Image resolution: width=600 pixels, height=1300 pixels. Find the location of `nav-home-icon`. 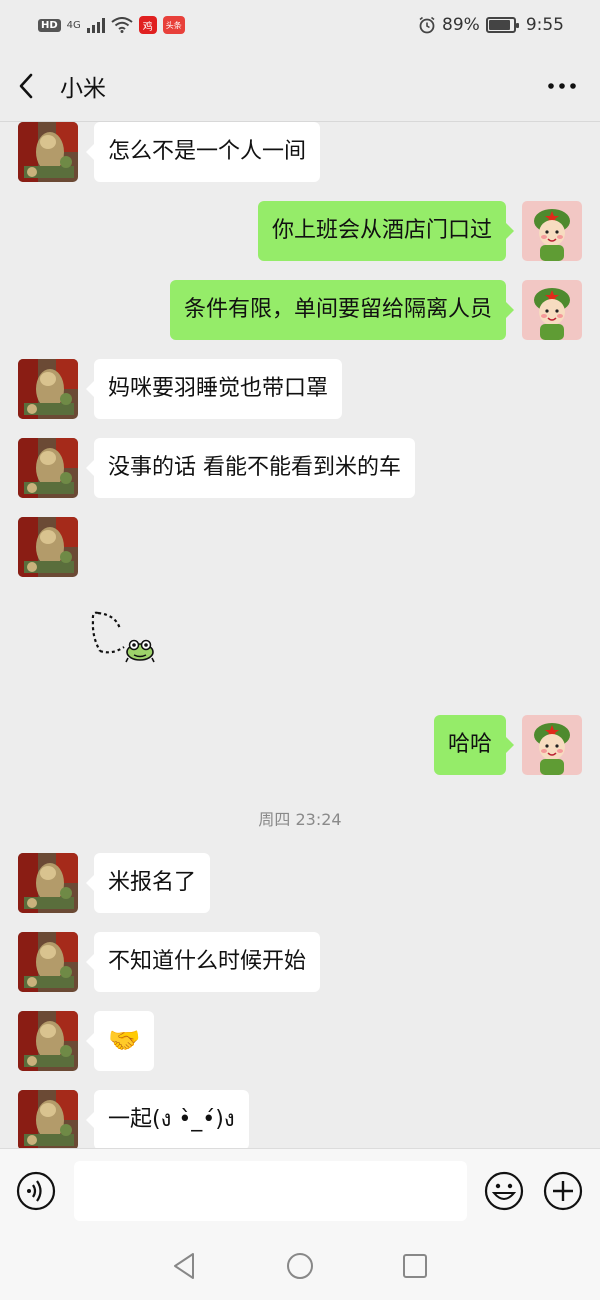

nav-home-icon is located at coordinates (300, 1266).